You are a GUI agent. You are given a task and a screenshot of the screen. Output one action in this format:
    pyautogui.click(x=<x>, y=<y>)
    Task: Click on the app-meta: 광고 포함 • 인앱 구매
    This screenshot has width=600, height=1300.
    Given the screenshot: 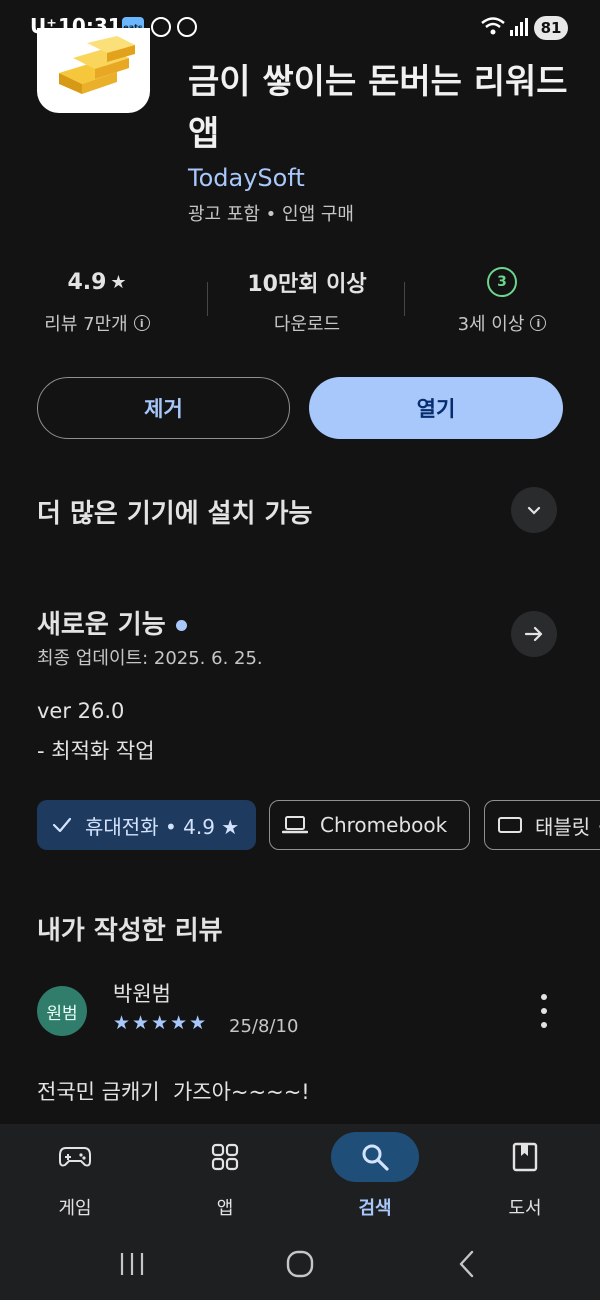 What is the action you would take?
    pyautogui.click(x=271, y=214)
    